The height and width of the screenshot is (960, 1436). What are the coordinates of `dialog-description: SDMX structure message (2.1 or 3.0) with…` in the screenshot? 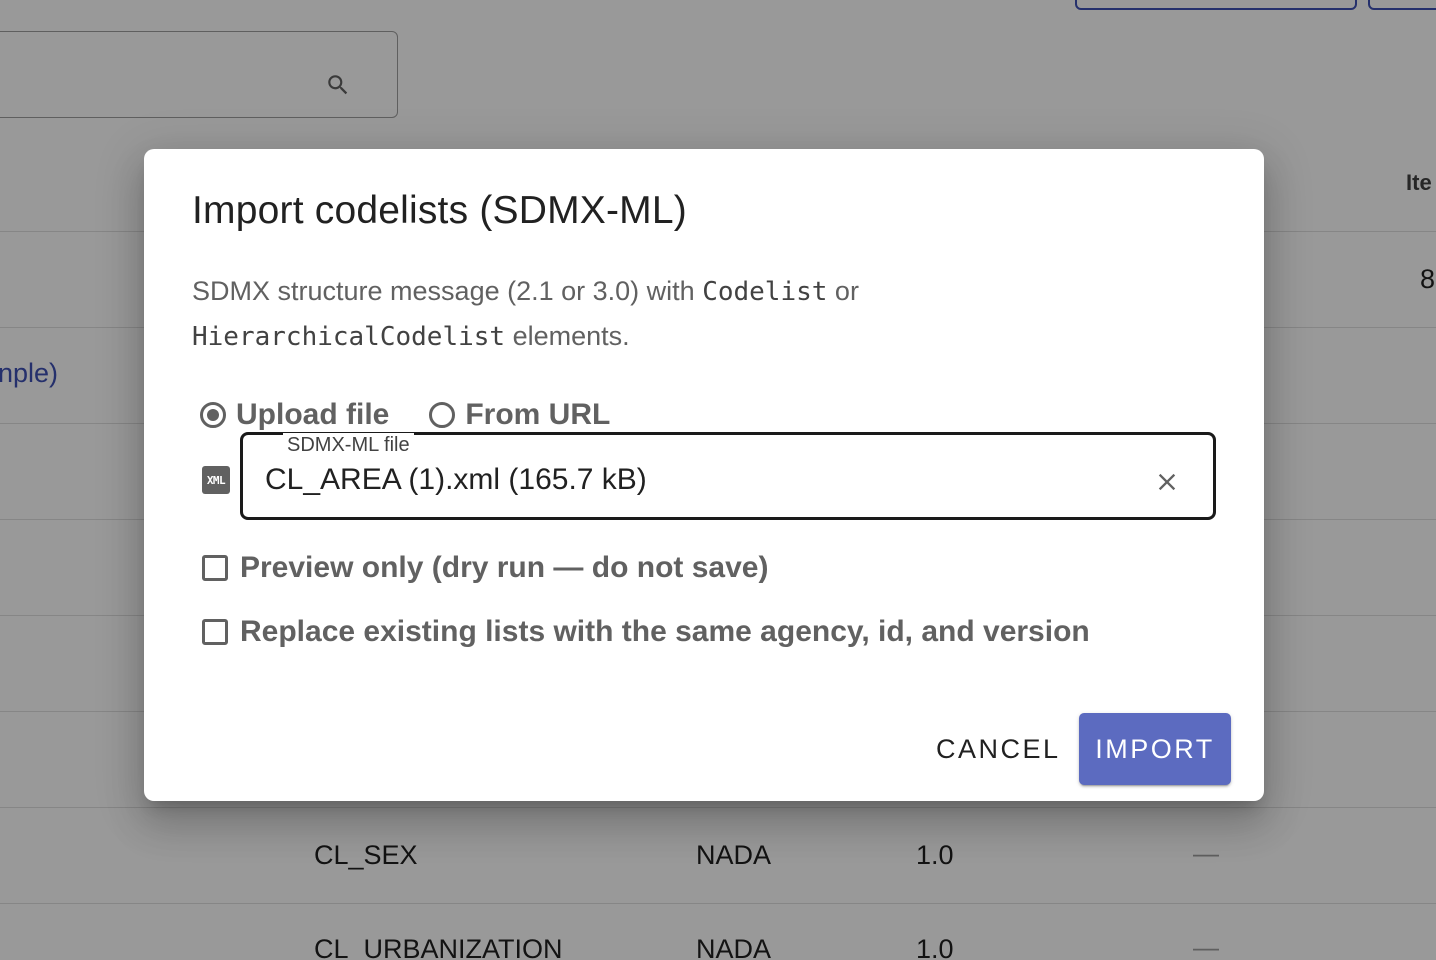 It's located at (692, 314).